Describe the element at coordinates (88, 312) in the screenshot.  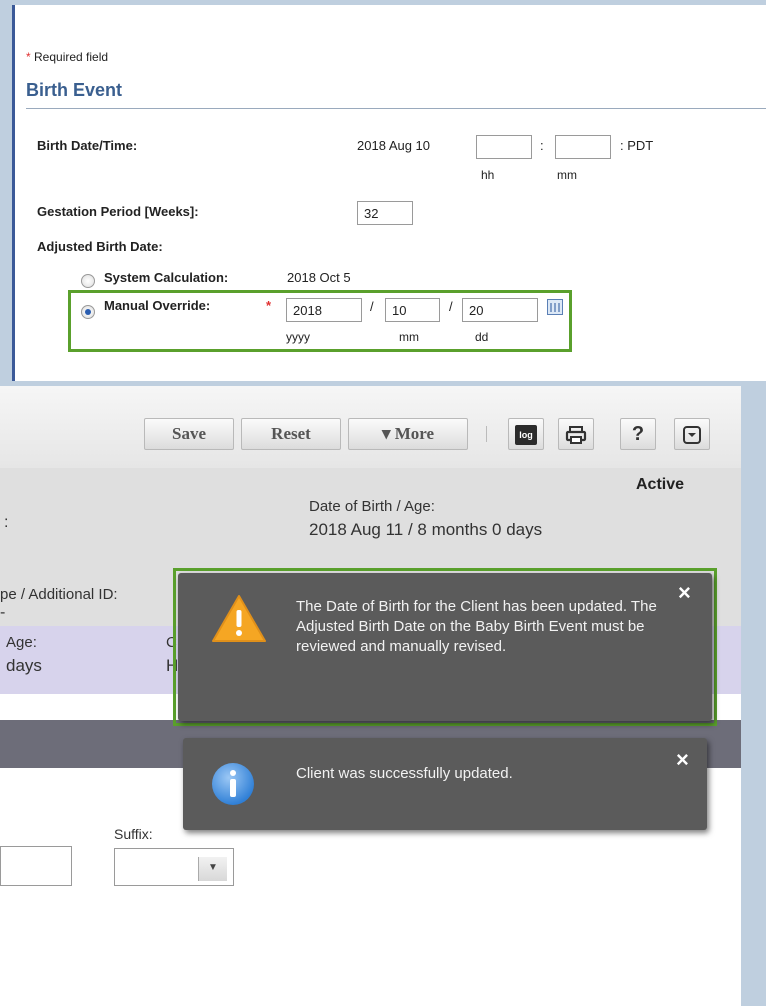
I see `manual-override-radio` at that location.